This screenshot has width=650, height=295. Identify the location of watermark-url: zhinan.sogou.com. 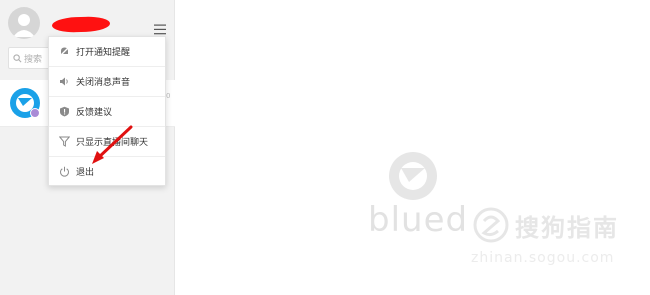
(543, 258).